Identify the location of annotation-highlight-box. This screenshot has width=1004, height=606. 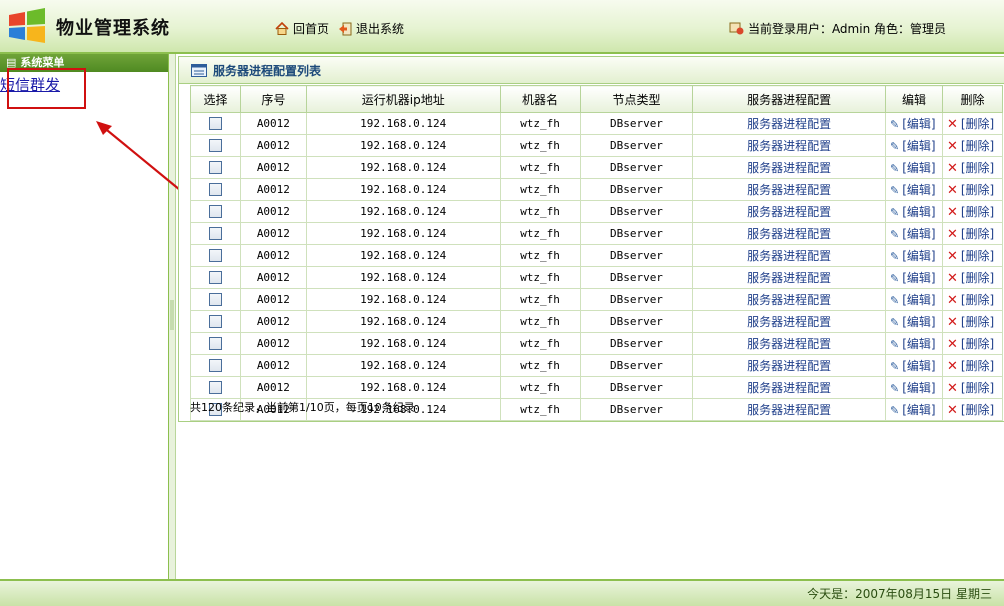
(46, 88).